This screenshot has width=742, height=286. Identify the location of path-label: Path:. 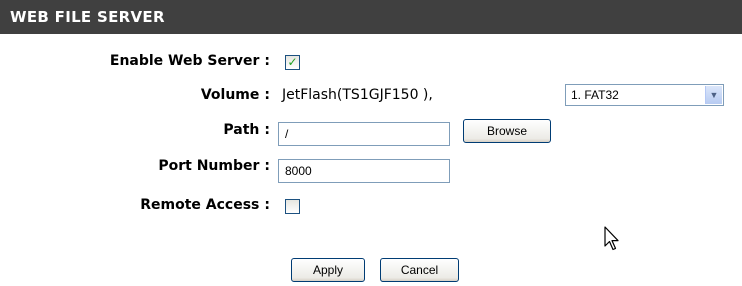
(246, 130).